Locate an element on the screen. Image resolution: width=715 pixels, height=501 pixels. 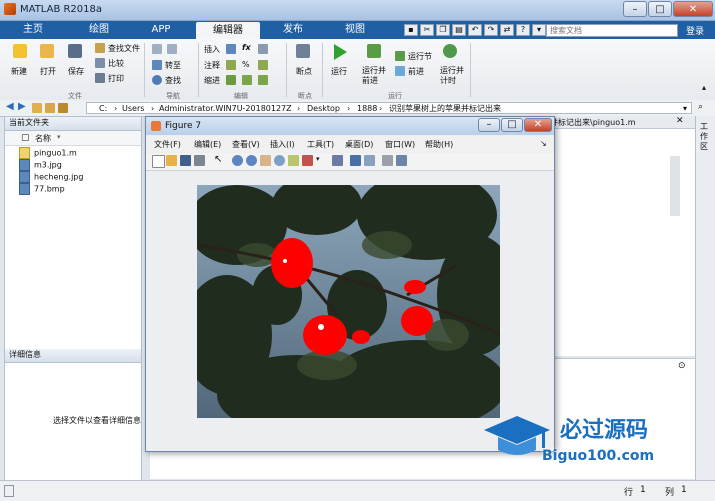
figure-minimize-button: – is located at coordinates (489, 125).